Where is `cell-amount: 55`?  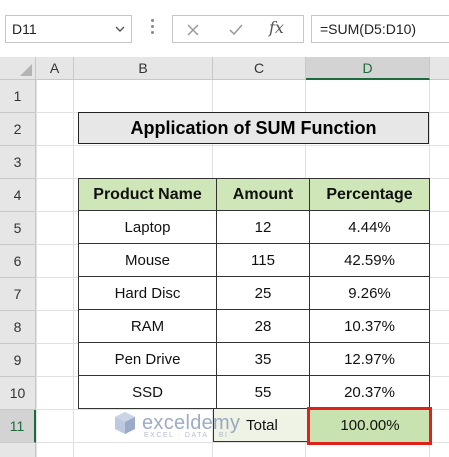
cell-amount: 55 is located at coordinates (263, 392).